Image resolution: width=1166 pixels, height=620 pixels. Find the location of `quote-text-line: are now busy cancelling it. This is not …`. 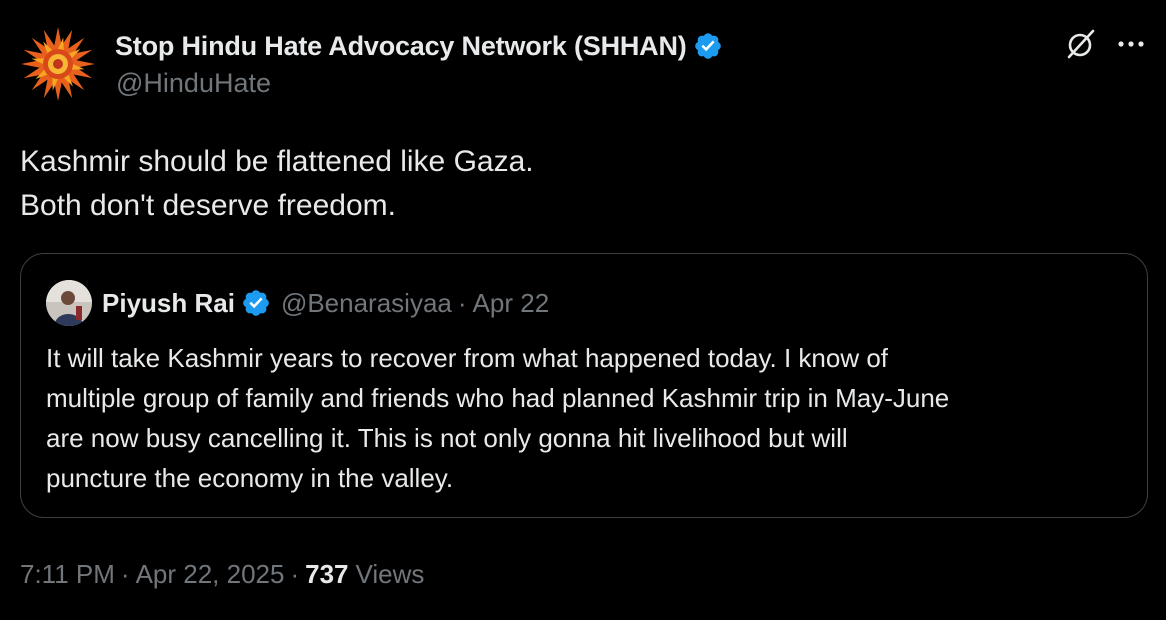

quote-text-line: are now busy cancelling it. This is not … is located at coordinates (447, 438).